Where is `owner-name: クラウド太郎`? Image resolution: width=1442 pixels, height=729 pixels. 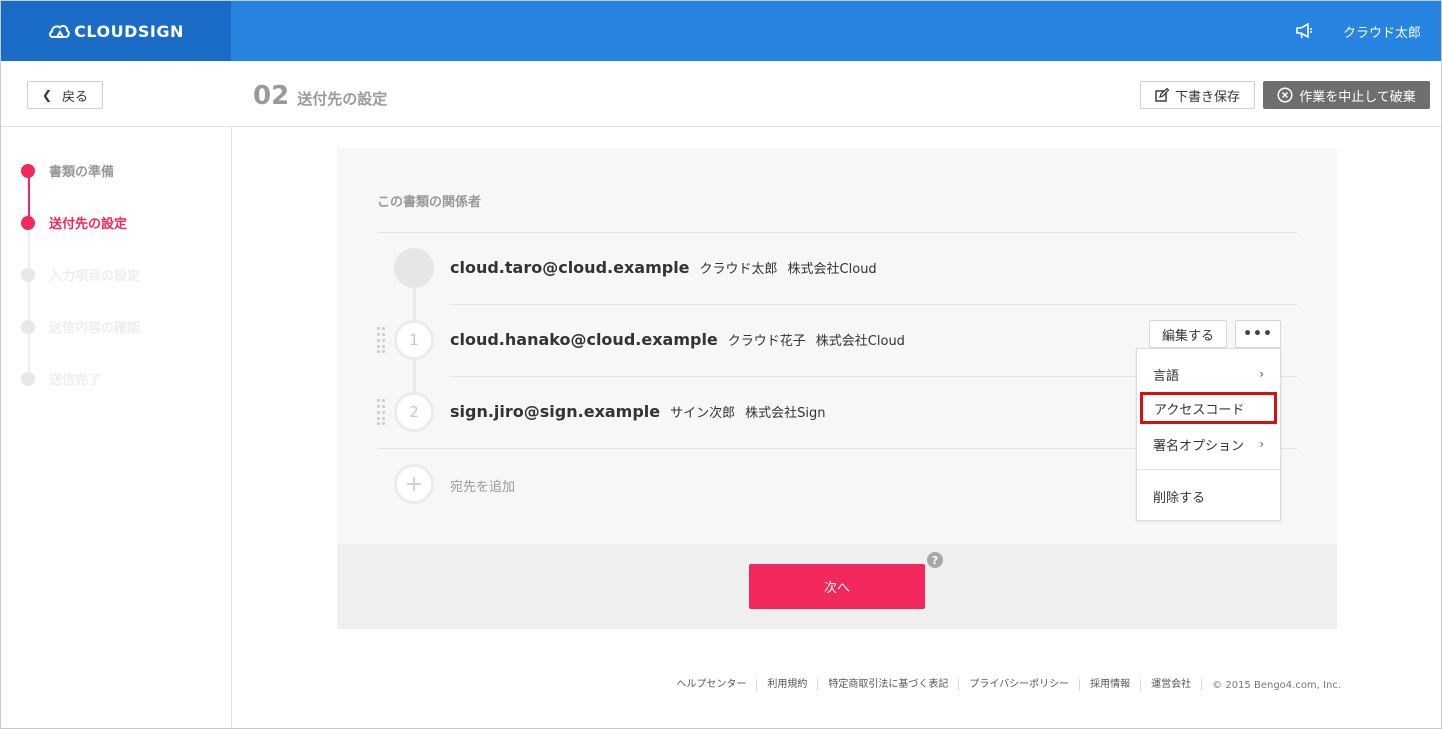 owner-name: クラウド太郎 is located at coordinates (738, 269).